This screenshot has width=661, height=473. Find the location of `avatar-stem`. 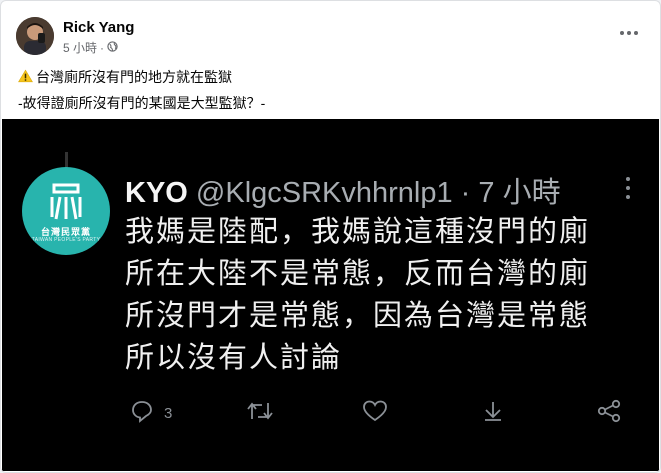

avatar-stem is located at coordinates (66, 160).